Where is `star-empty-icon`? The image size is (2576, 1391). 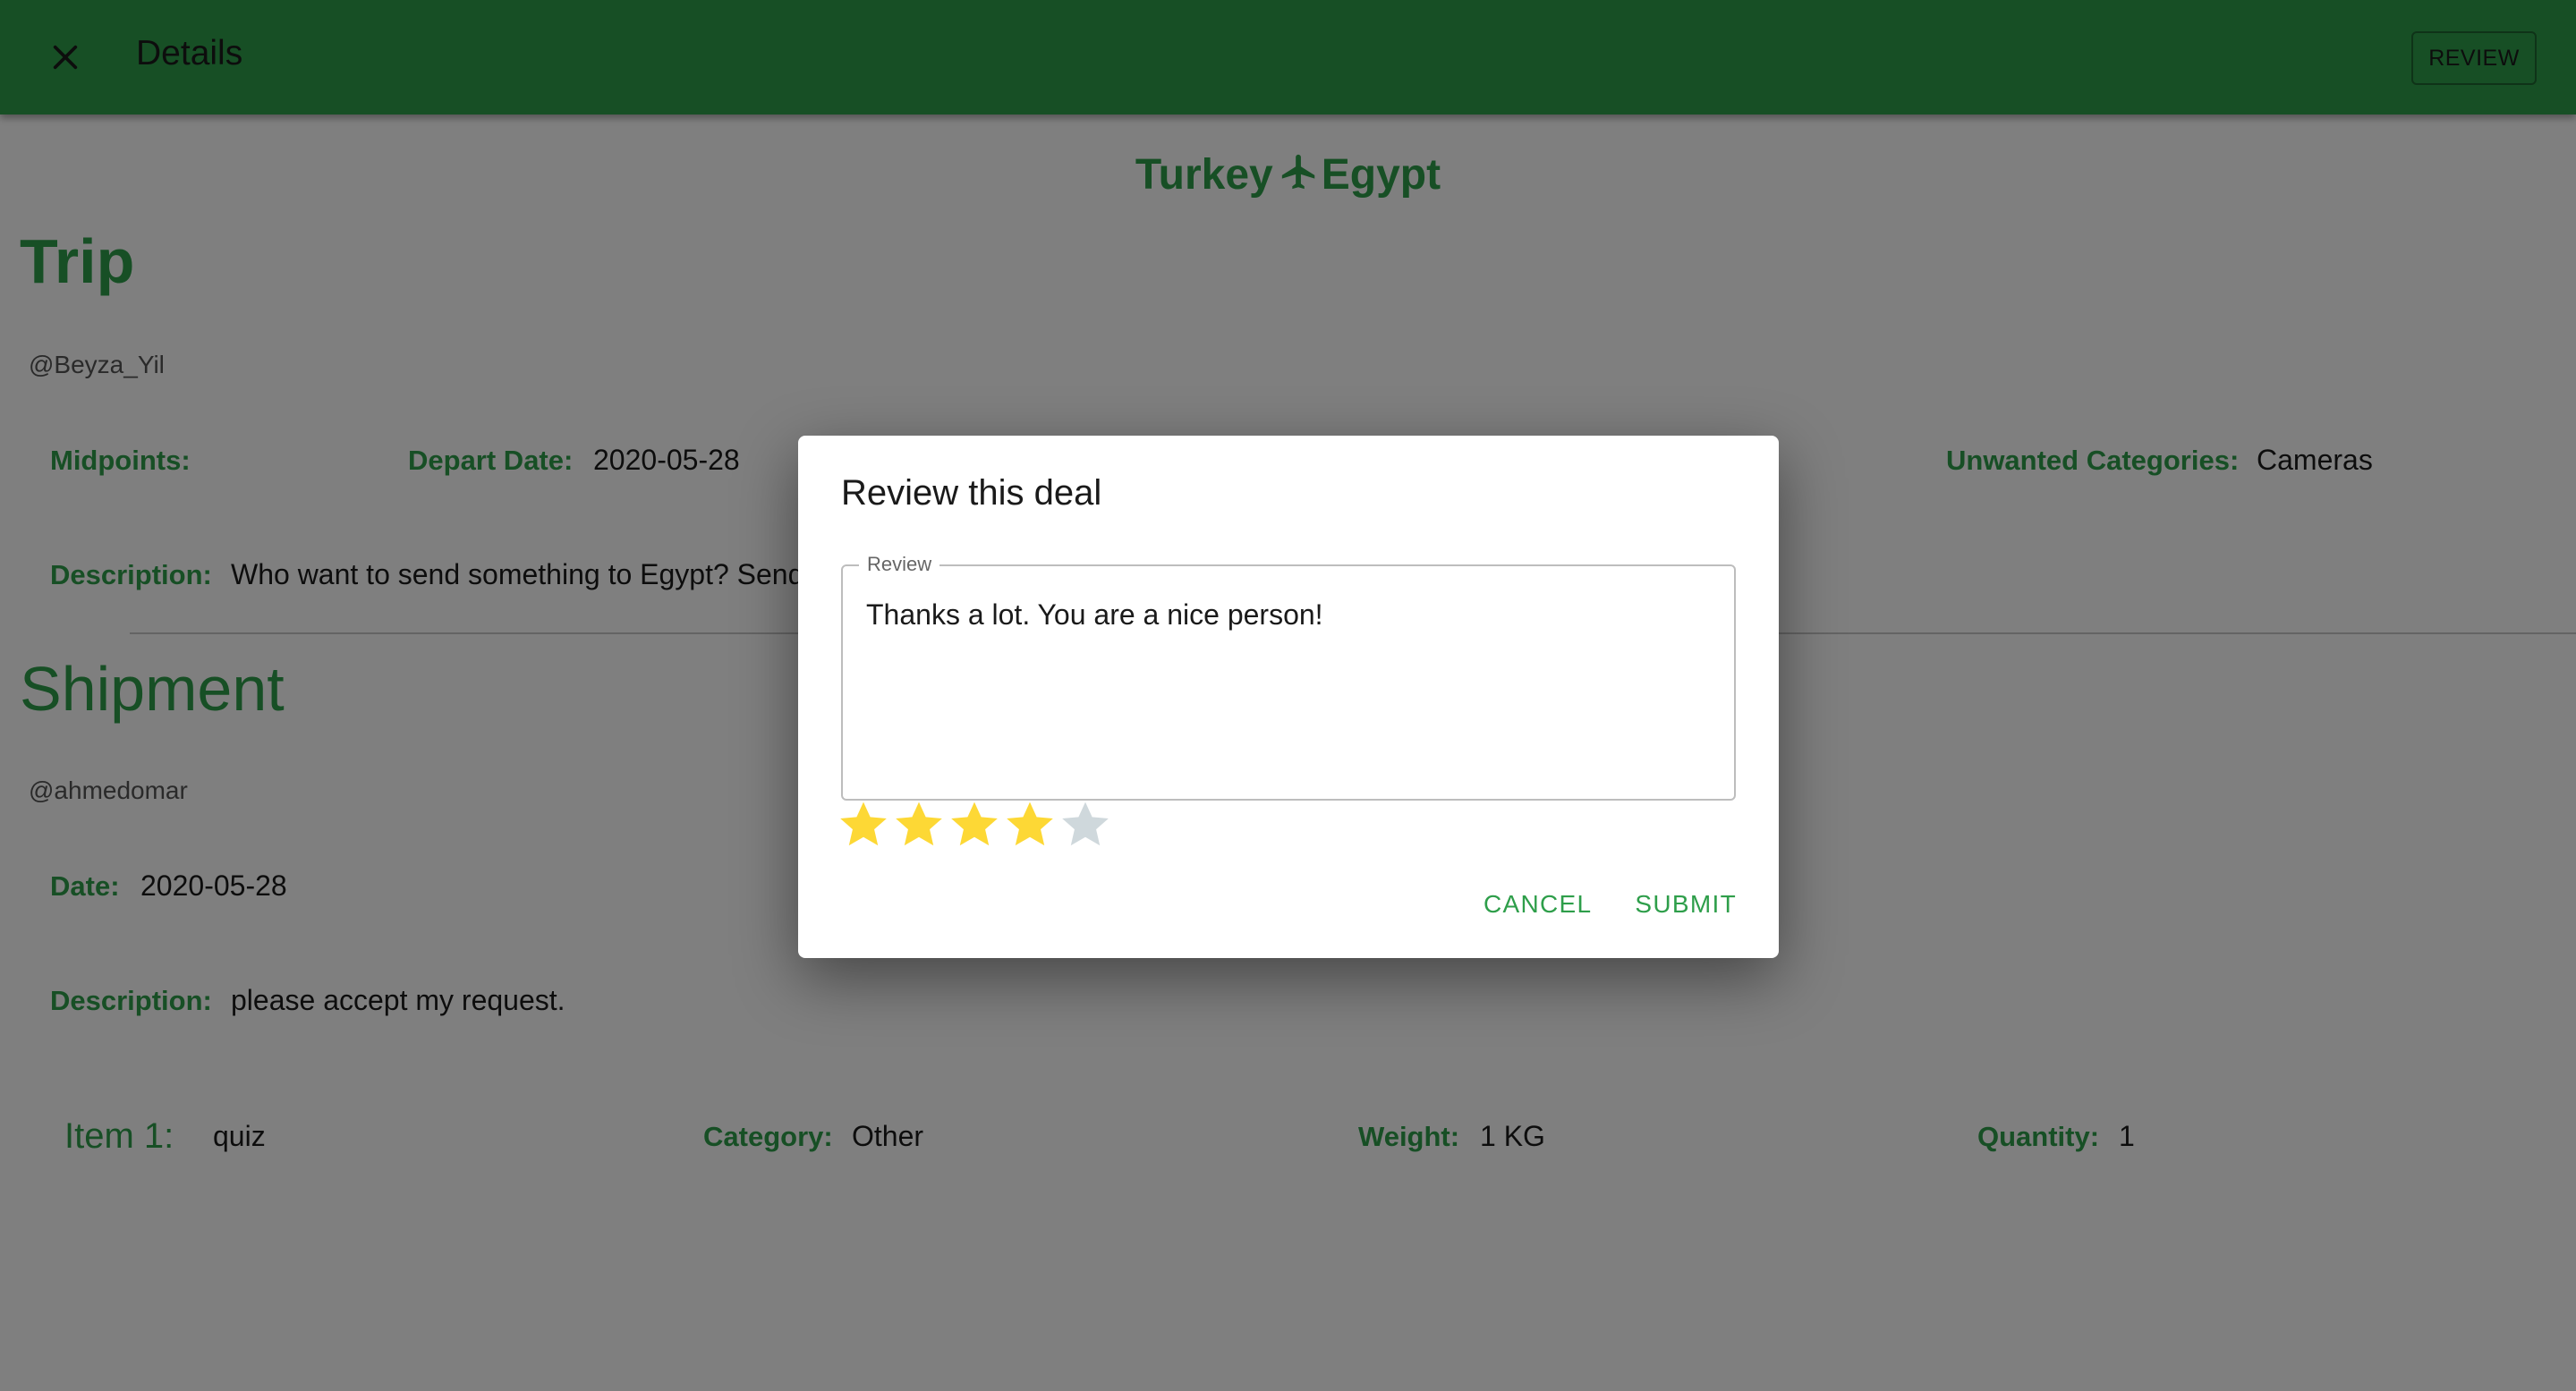
star-empty-icon is located at coordinates (1085, 824).